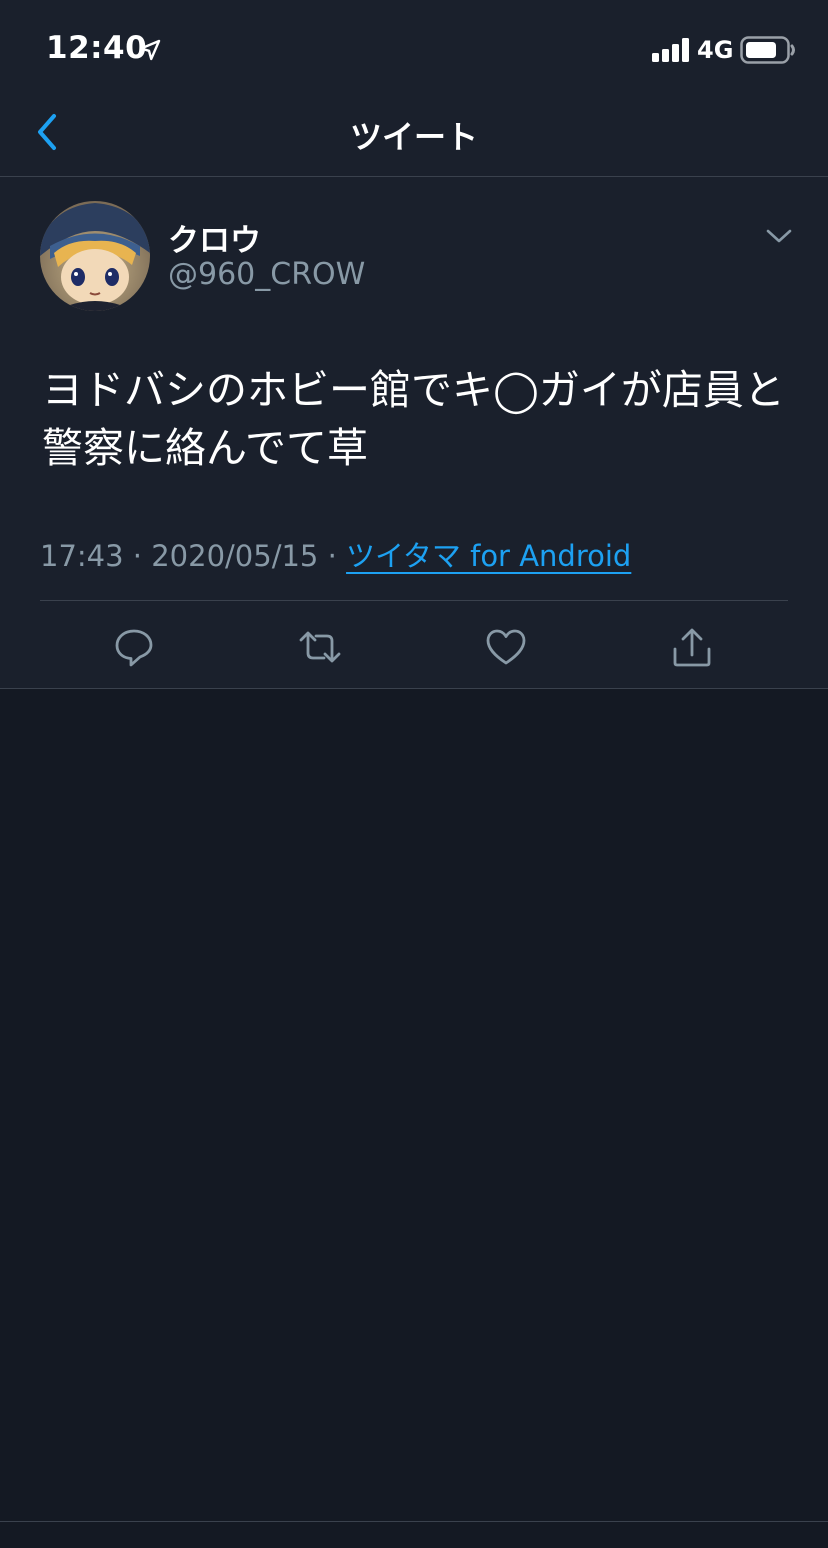  I want to click on tweet-meta: 17:43 · 2020/05/15 · ツイタマ for Android, so click(335, 554).